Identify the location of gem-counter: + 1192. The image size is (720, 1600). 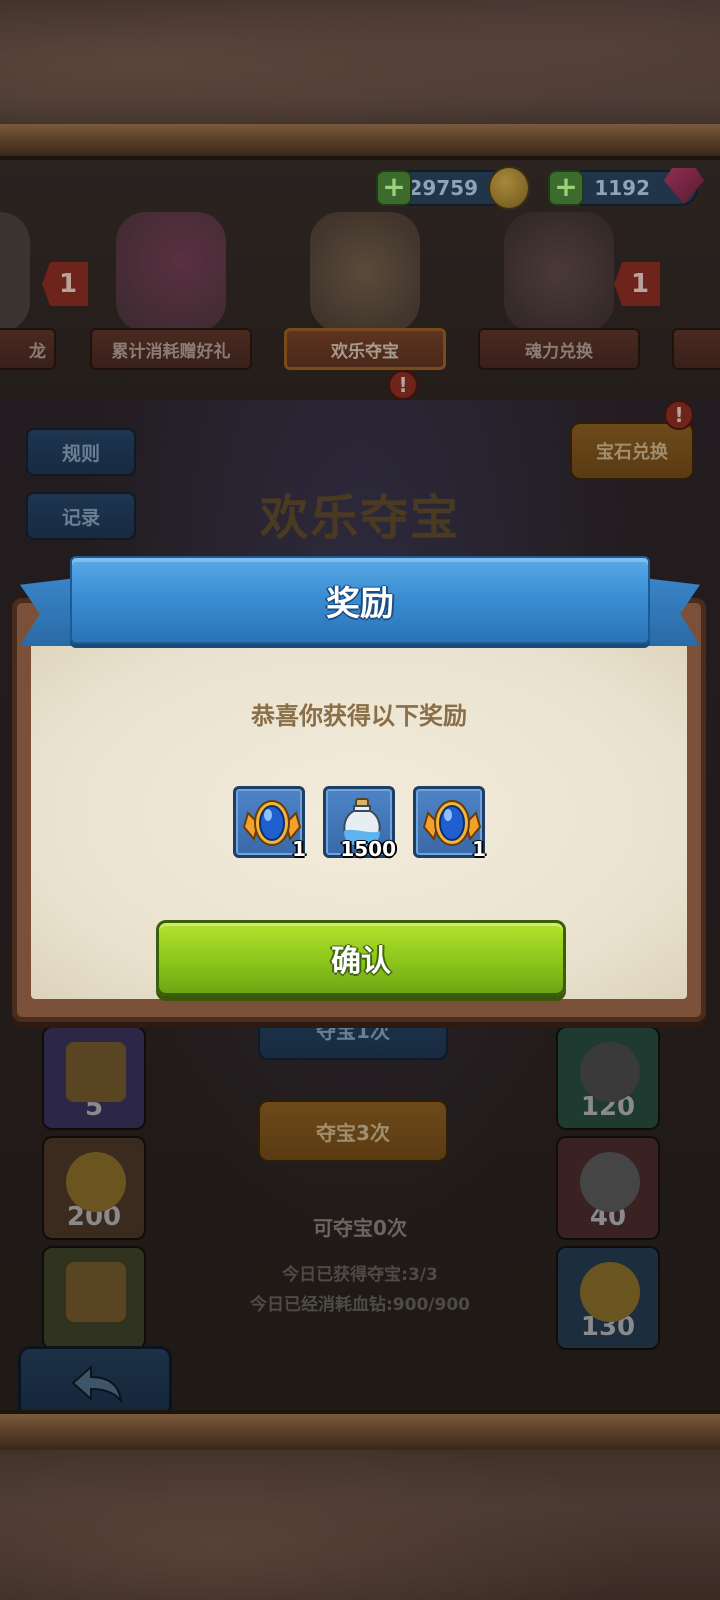
(626, 187).